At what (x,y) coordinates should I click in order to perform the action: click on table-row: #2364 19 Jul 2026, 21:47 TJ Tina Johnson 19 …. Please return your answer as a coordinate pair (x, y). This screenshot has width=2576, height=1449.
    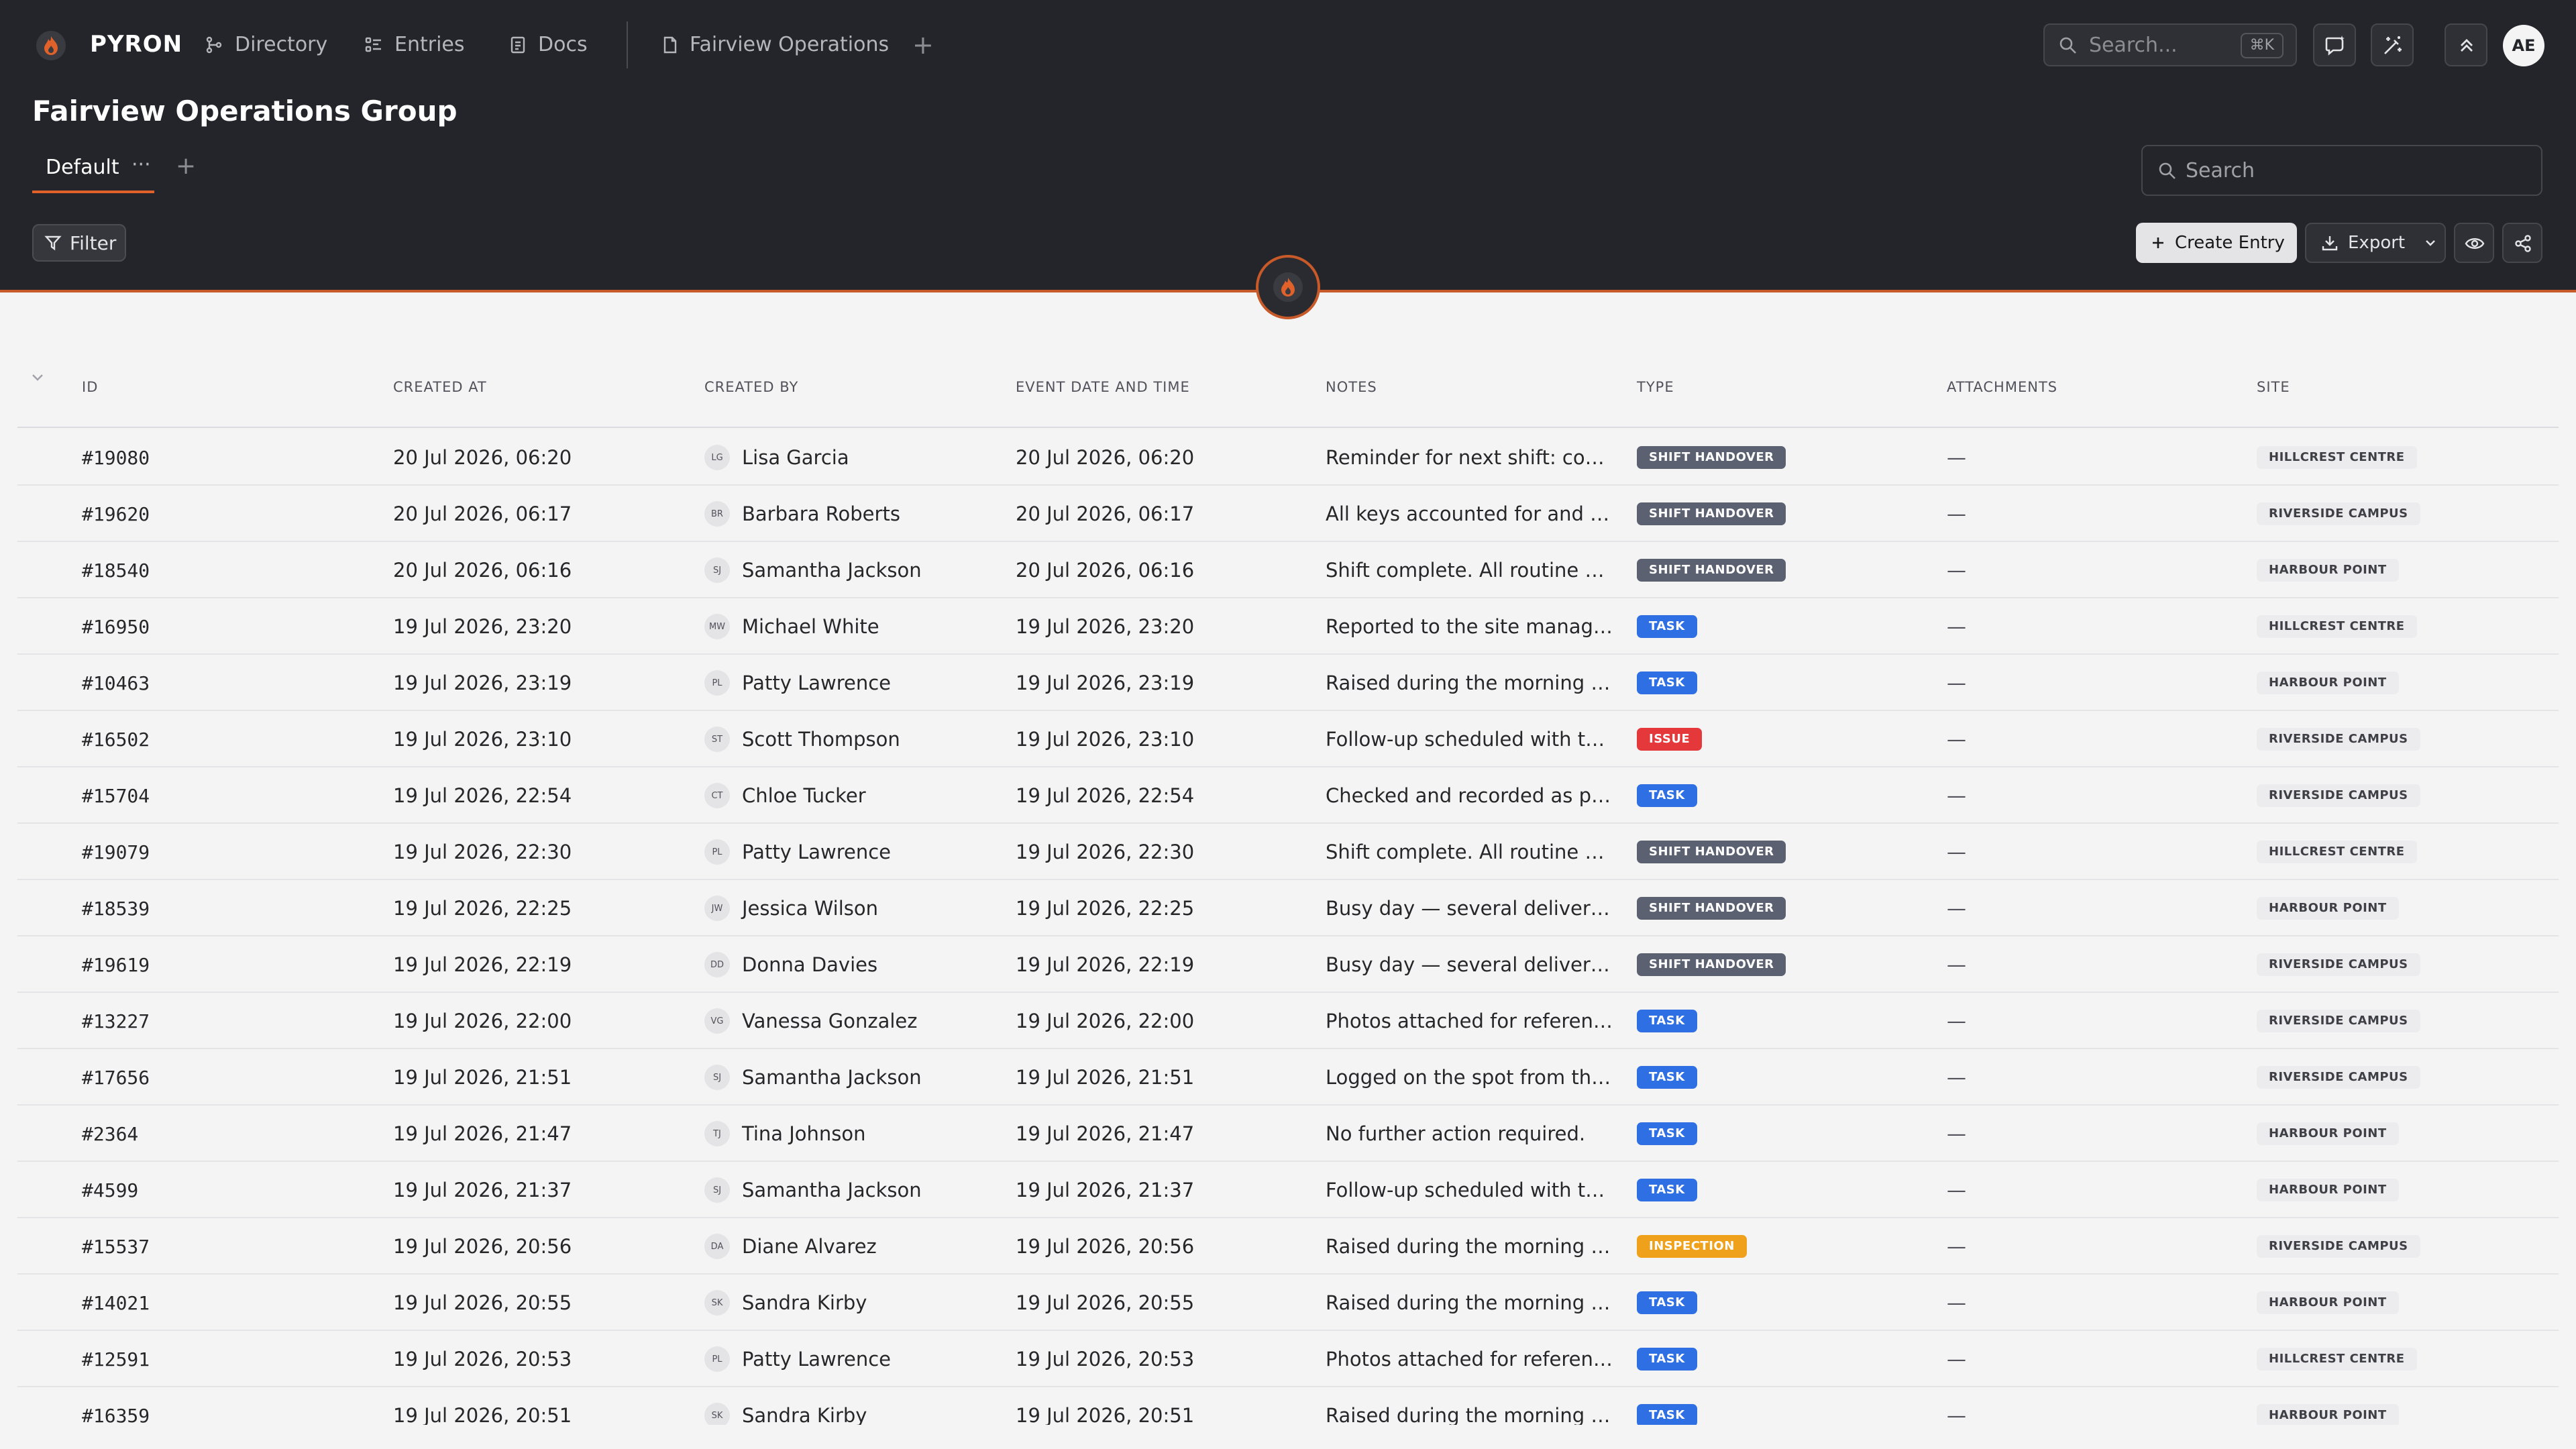
    Looking at the image, I should click on (1288, 1134).